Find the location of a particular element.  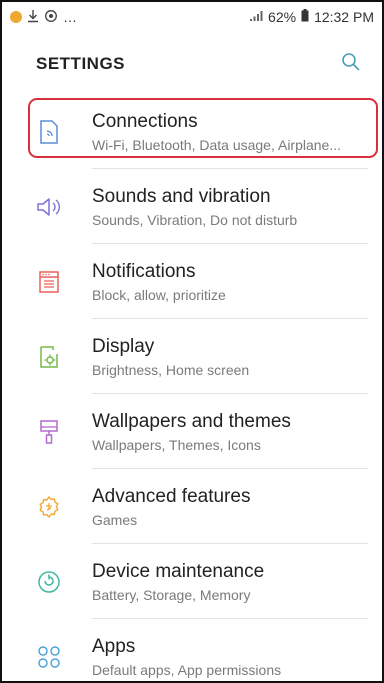

brush-icon is located at coordinates (49, 432).